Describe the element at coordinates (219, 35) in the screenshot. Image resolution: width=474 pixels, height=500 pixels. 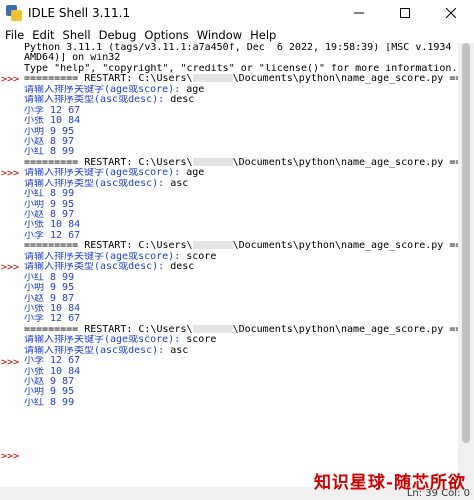
I see `menu-window: Window` at that location.